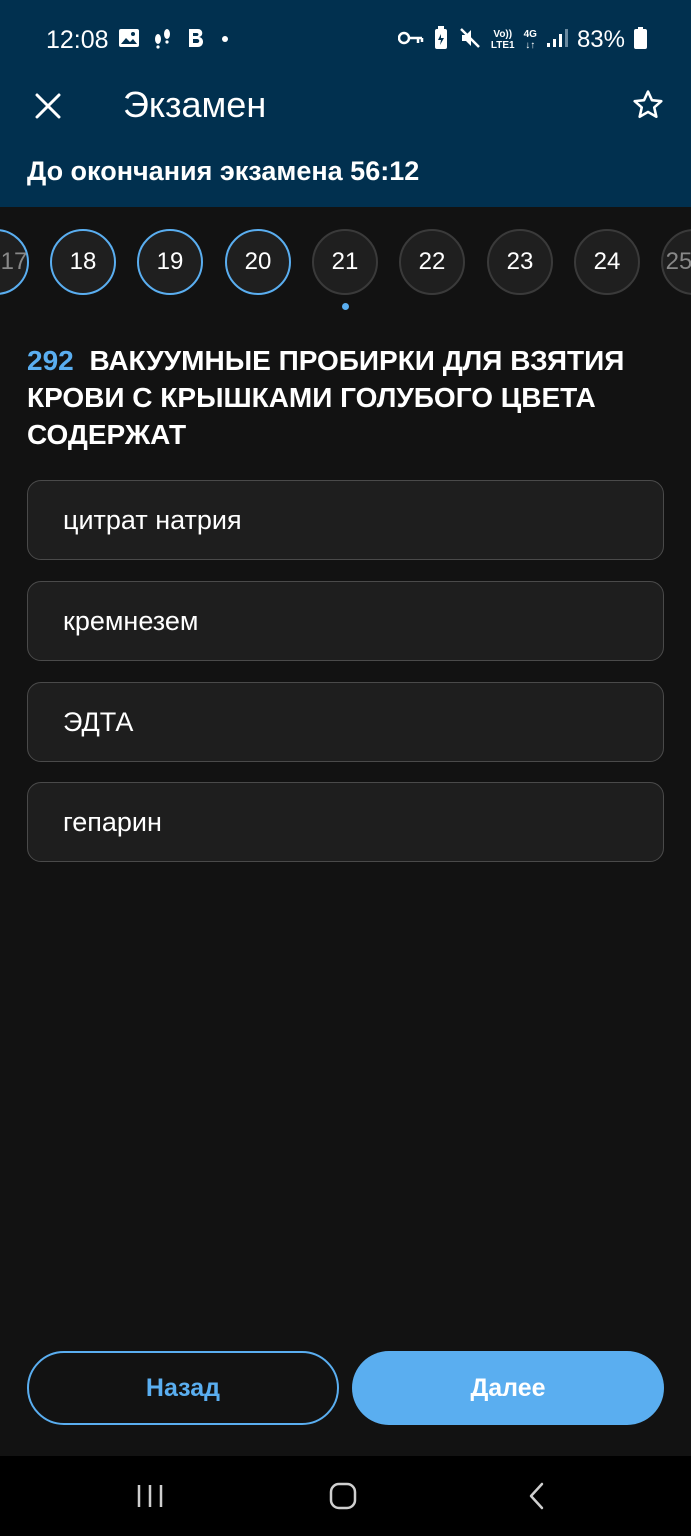 This screenshot has height=1536, width=691. Describe the element at coordinates (607, 262) in the screenshot. I see `question-number-24: 24` at that location.